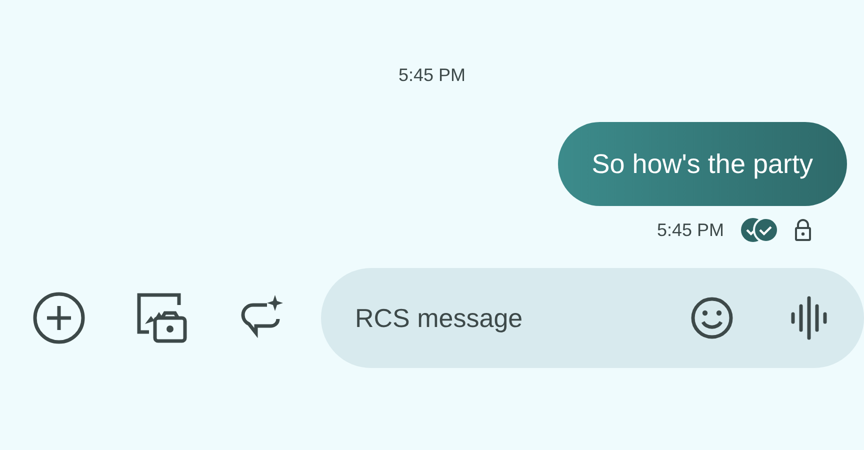  Describe the element at coordinates (712, 318) in the screenshot. I see `emoji-icon` at that location.